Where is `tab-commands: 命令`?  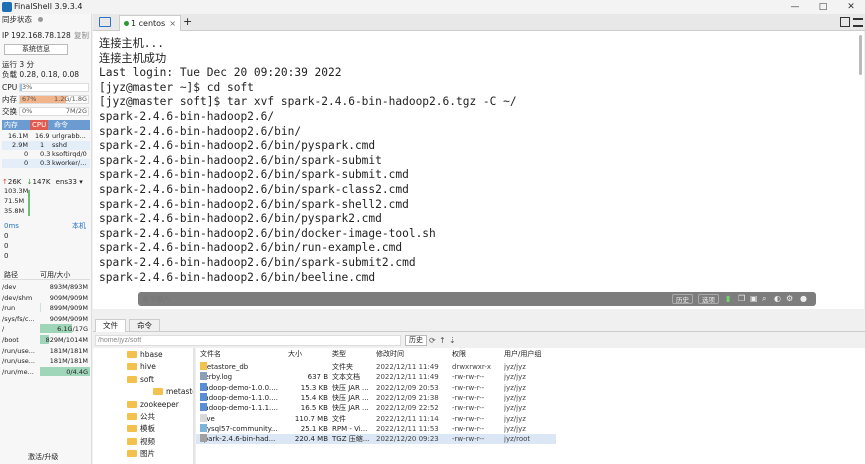
tab-commands: 命令 is located at coordinates (144, 325).